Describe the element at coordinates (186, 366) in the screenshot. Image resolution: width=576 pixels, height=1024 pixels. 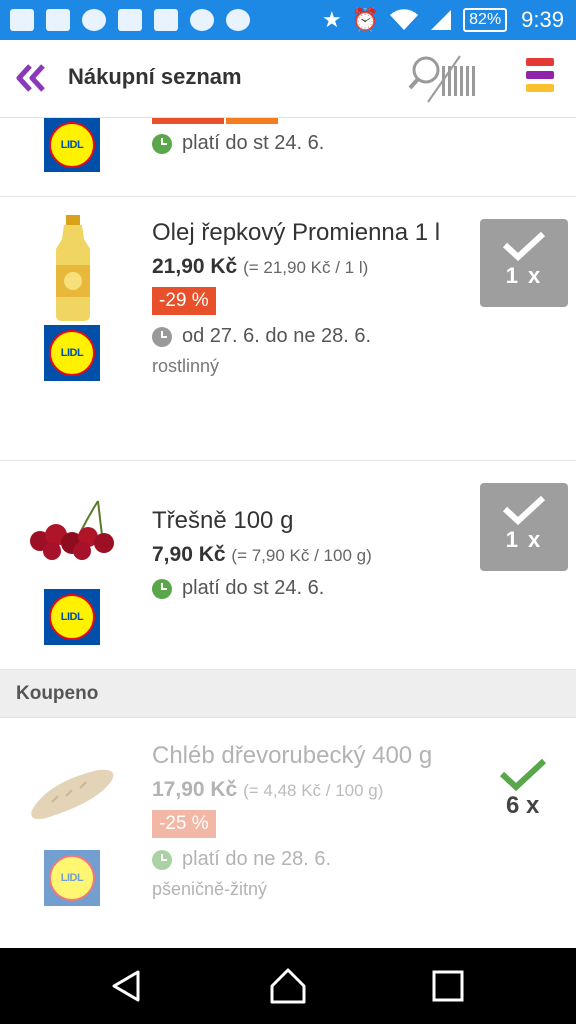
I see `product-note: rostlinný` at that location.